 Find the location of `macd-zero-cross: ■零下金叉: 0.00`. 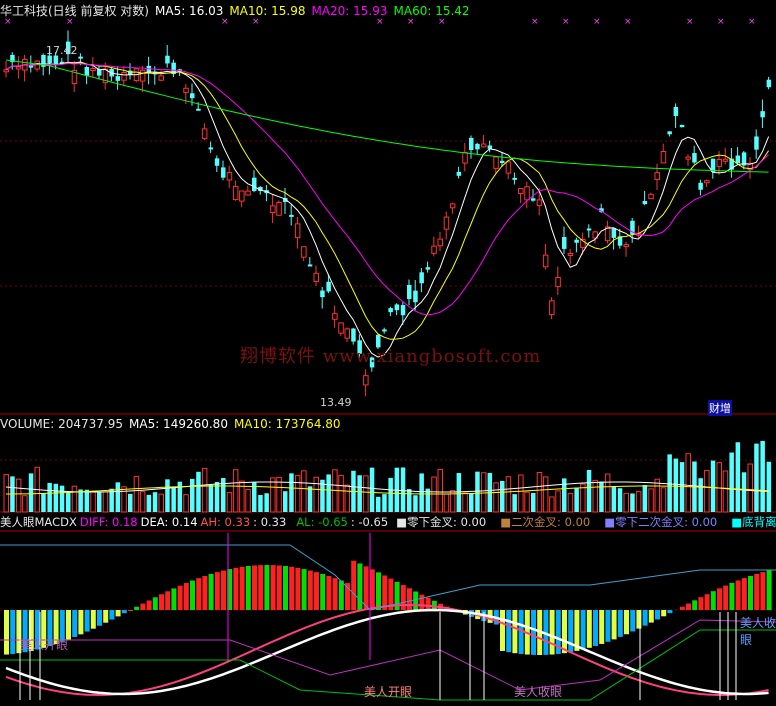

macd-zero-cross: ■零下金叉: 0.00 is located at coordinates (441, 522).